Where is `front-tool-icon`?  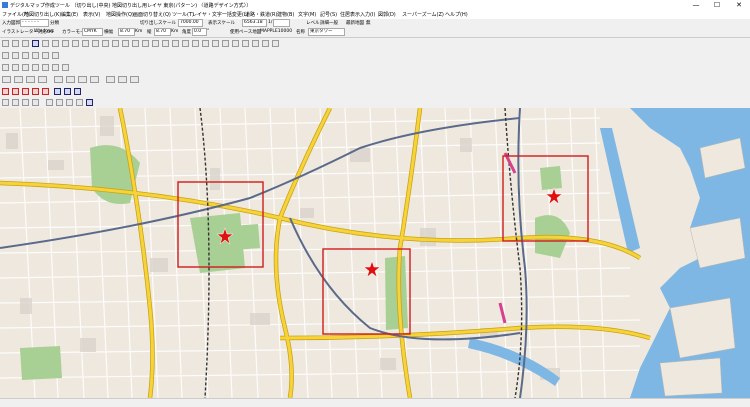
front-tool-icon is located at coordinates (245, 43).